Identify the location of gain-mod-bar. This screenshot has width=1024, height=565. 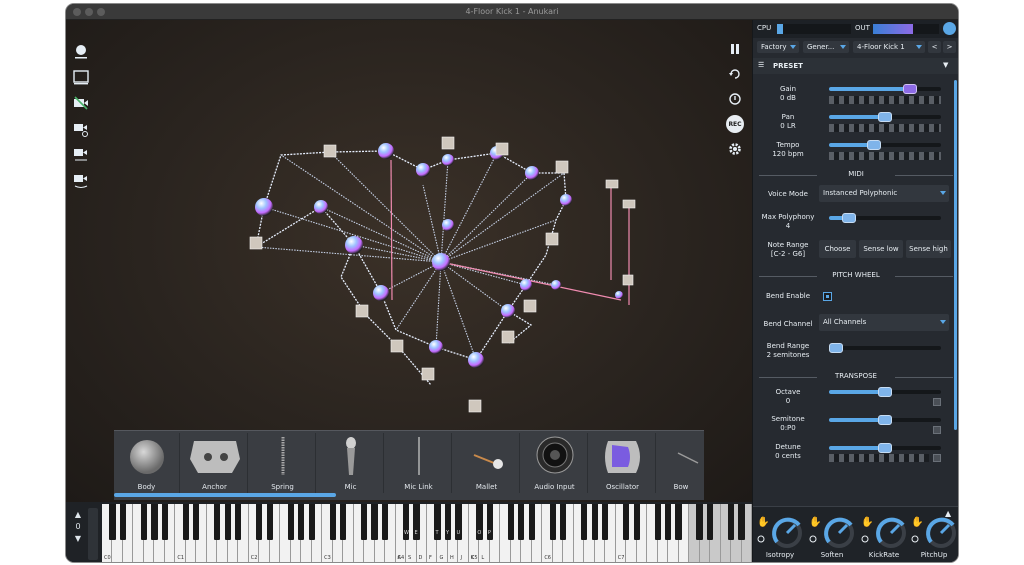
(885, 100).